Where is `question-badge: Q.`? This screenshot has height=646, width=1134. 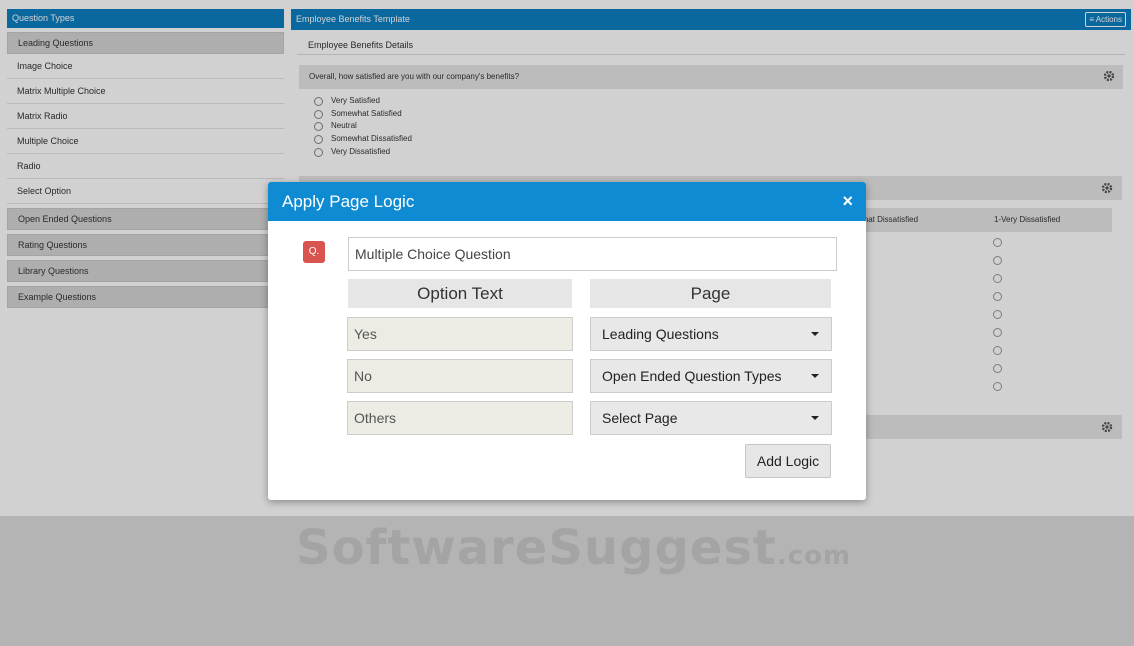 question-badge: Q. is located at coordinates (314, 252).